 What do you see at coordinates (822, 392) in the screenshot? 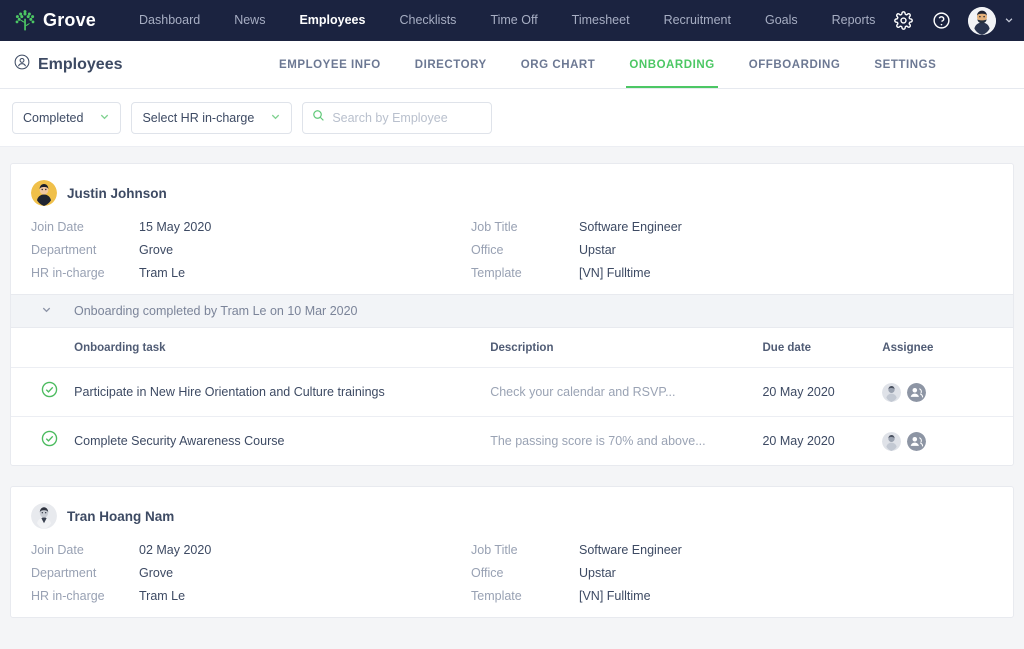
I see `task-due-date: 20 May 2020` at bounding box center [822, 392].